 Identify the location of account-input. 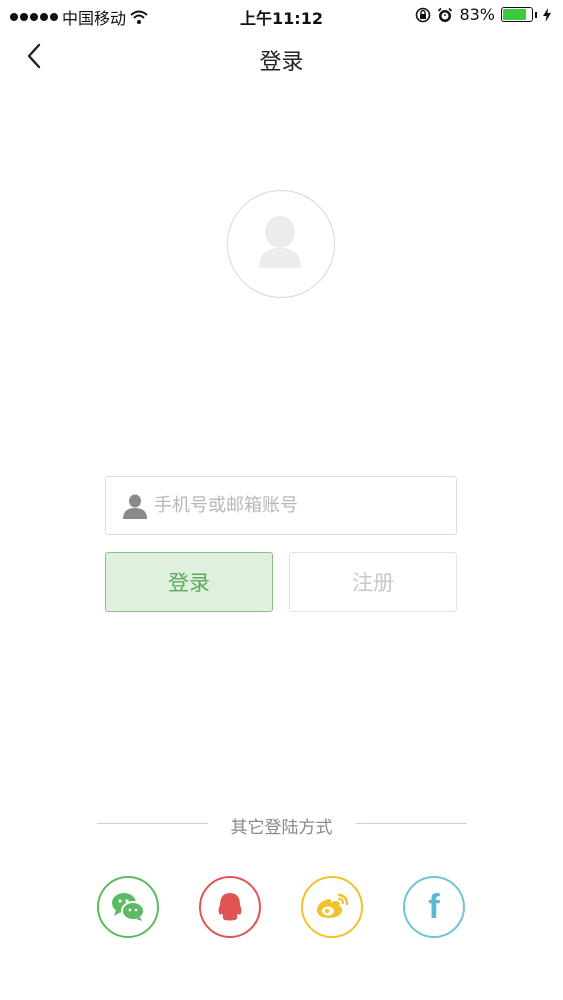
(299, 505).